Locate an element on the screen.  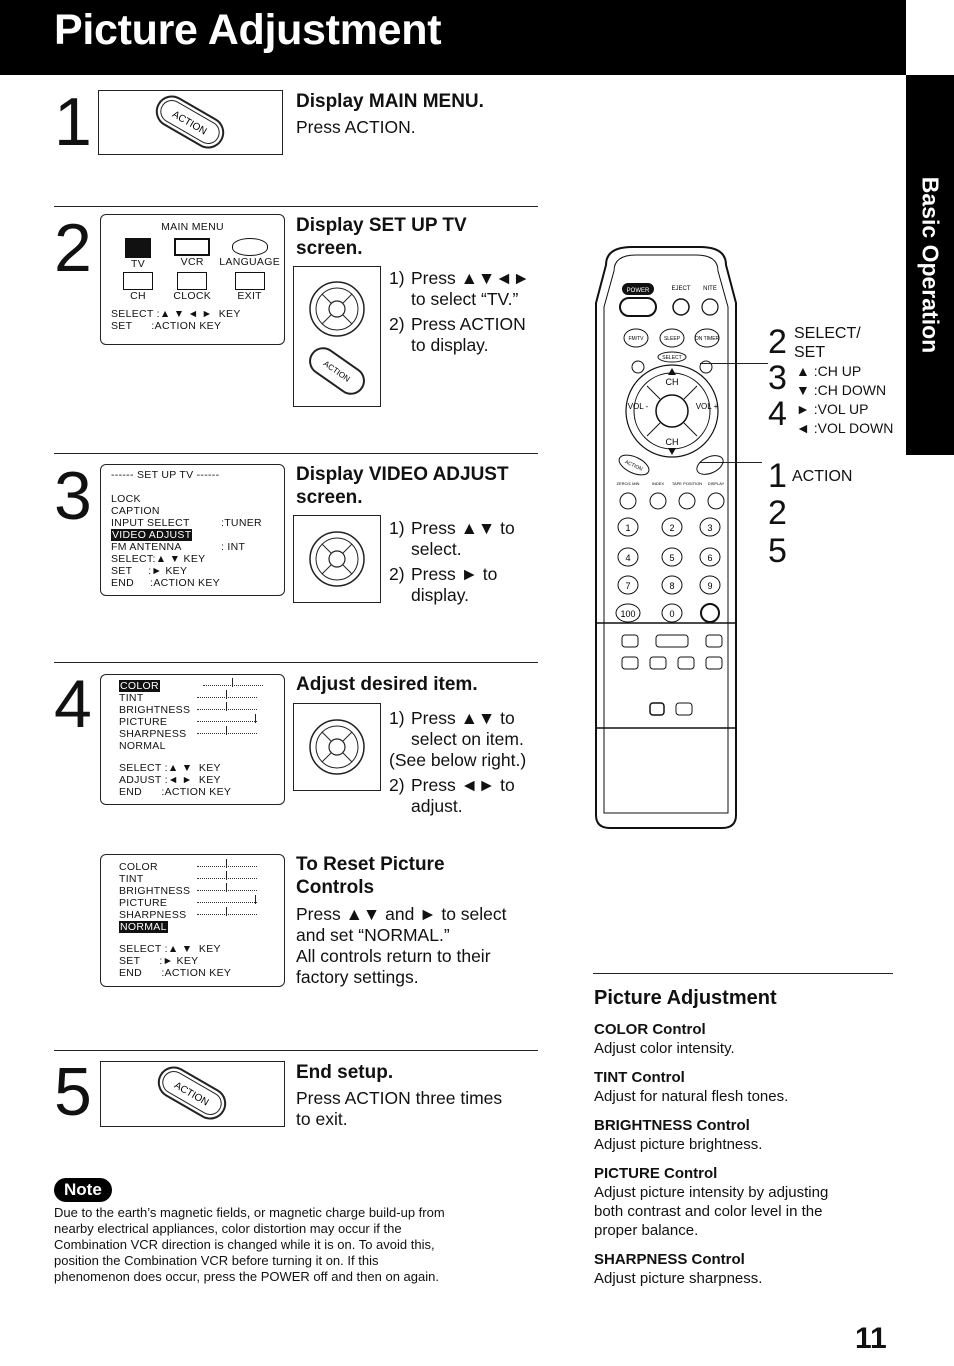
osd-icon-tv: TV is located at coordinates (138, 254).